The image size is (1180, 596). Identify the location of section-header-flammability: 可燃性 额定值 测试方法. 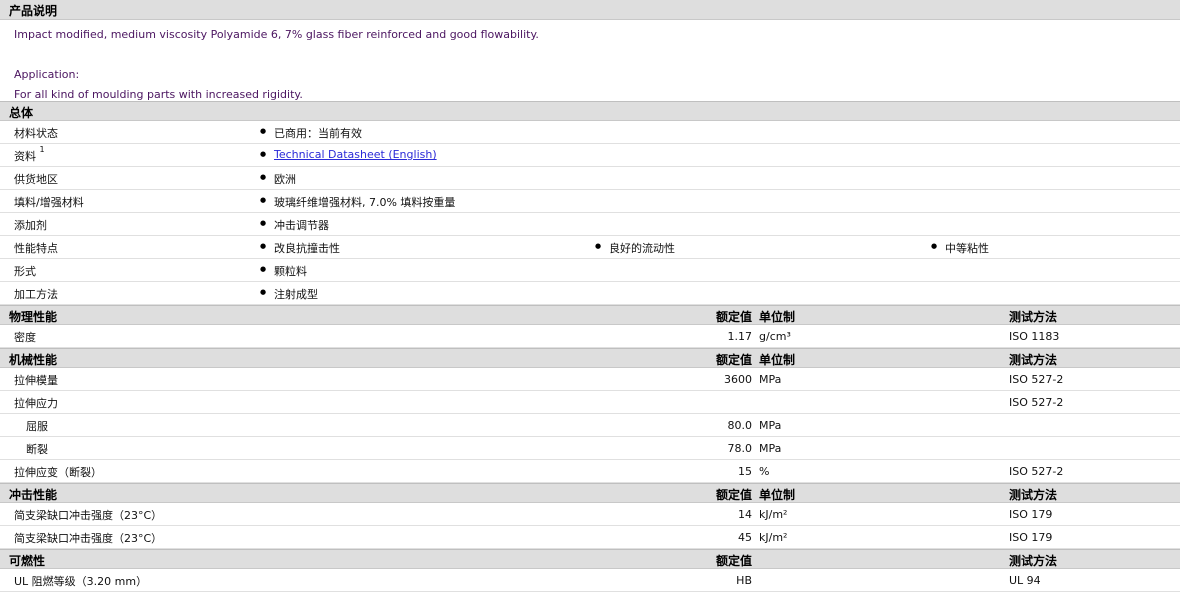
(590, 559).